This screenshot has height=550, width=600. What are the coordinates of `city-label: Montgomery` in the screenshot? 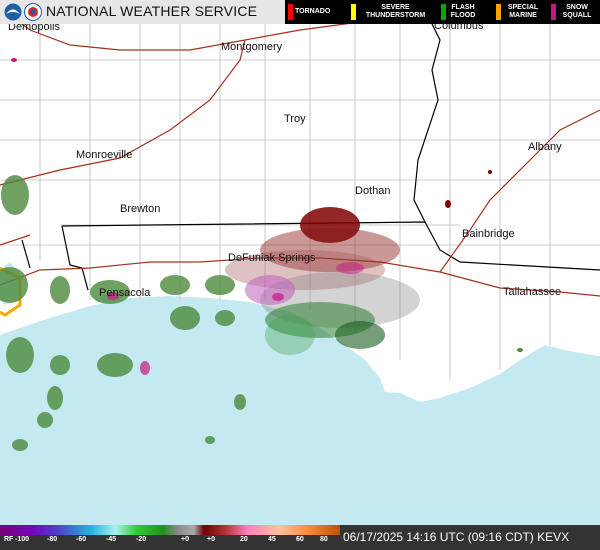 It's located at (252, 47).